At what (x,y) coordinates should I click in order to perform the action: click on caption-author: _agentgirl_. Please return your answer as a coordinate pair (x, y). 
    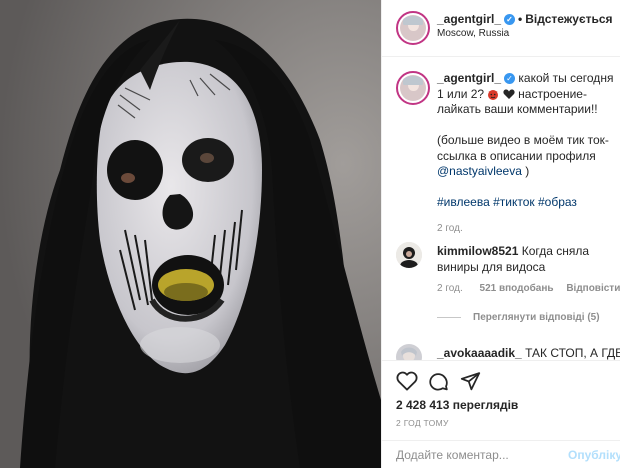
    Looking at the image, I should click on (469, 78).